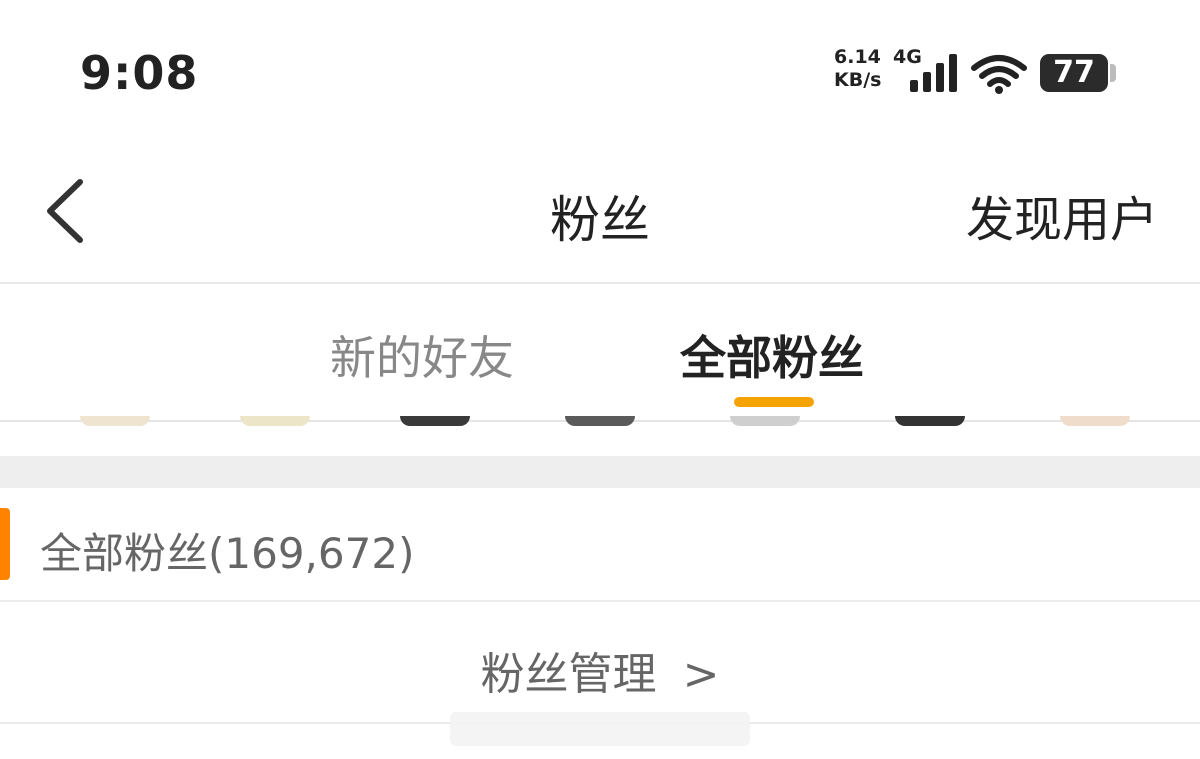  I want to click on wifi-icon, so click(999, 74).